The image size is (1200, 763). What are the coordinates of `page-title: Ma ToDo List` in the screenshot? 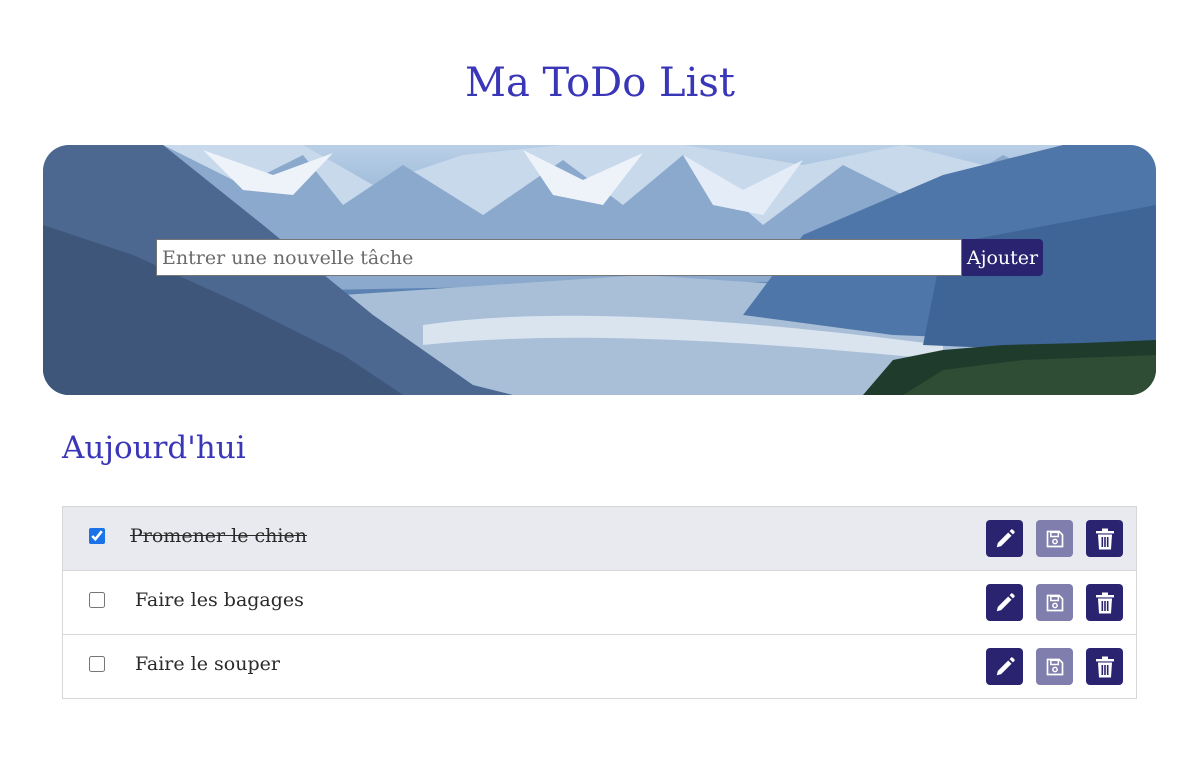 It's located at (600, 83).